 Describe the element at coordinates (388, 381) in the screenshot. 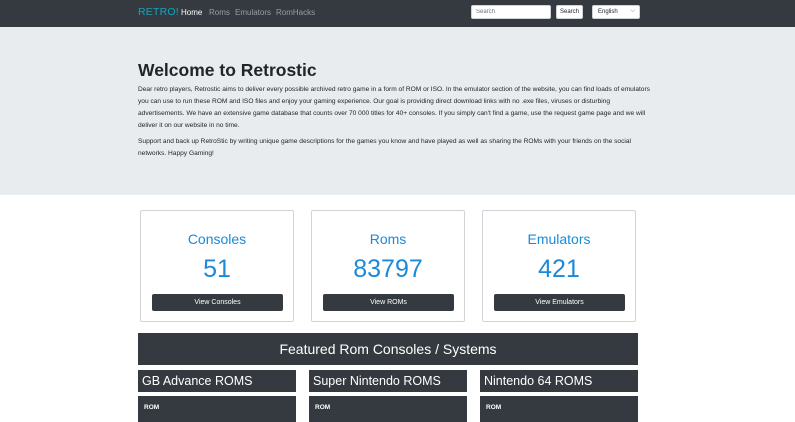

I see `console-link-snes: Super Nintendo ROMS` at that location.